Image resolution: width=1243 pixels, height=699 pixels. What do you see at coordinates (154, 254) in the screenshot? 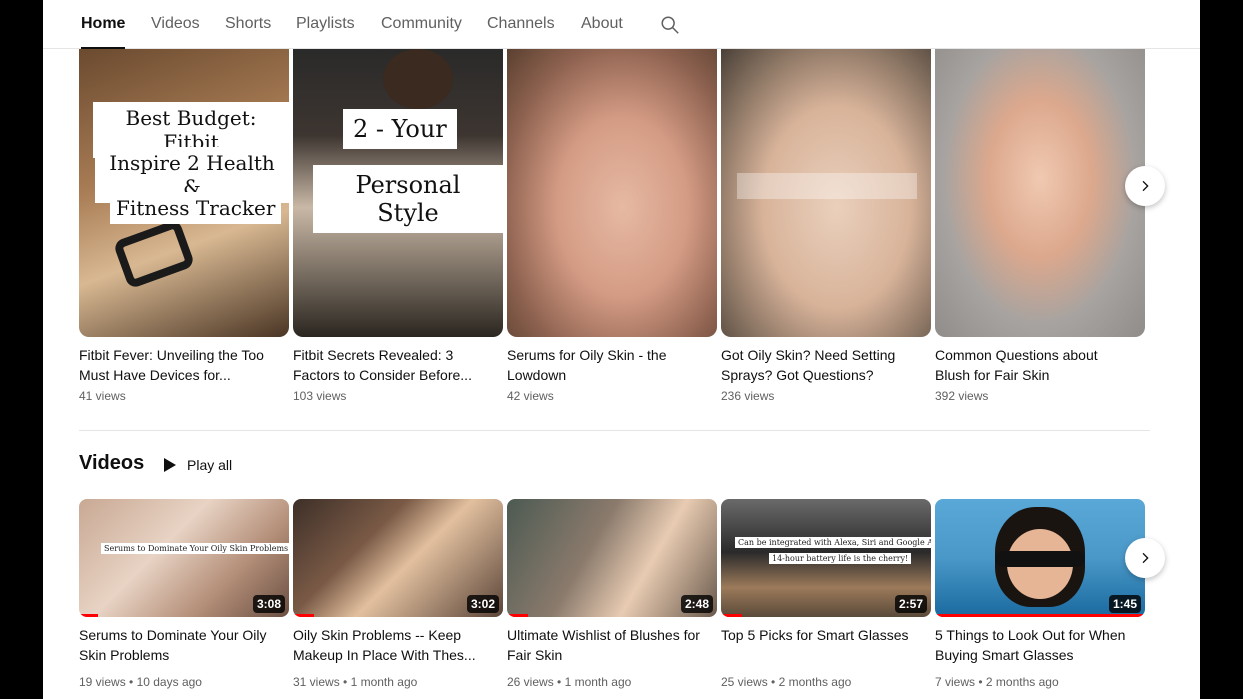
I see `watch-shape` at bounding box center [154, 254].